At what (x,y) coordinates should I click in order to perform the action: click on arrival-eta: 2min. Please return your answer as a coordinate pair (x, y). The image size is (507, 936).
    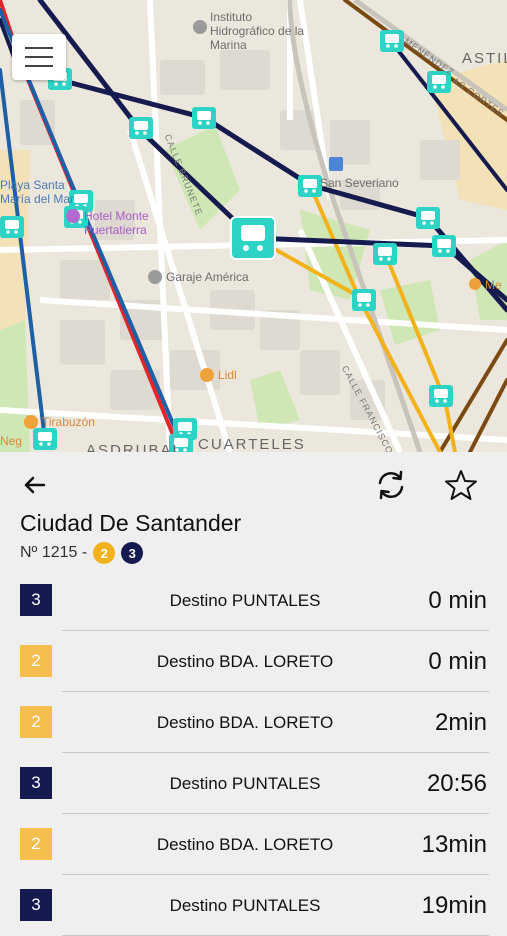
    Looking at the image, I should click on (460, 722).